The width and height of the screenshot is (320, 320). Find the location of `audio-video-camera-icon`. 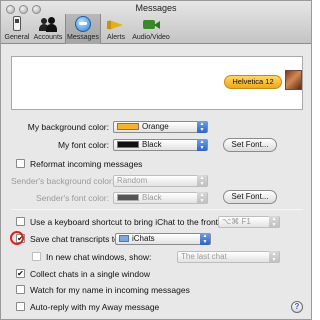

audio-video-camera-icon is located at coordinates (151, 24).